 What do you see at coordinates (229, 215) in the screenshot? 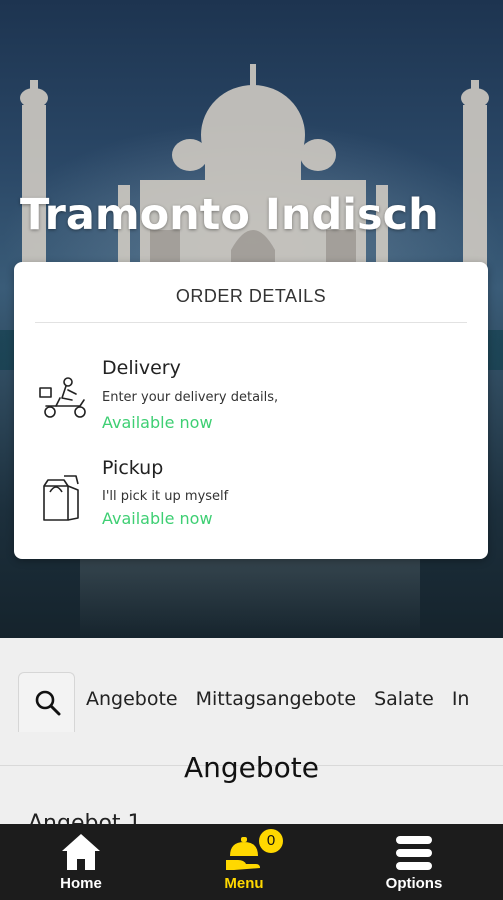
I see `restaurant-name: Tramonto Indisch` at bounding box center [229, 215].